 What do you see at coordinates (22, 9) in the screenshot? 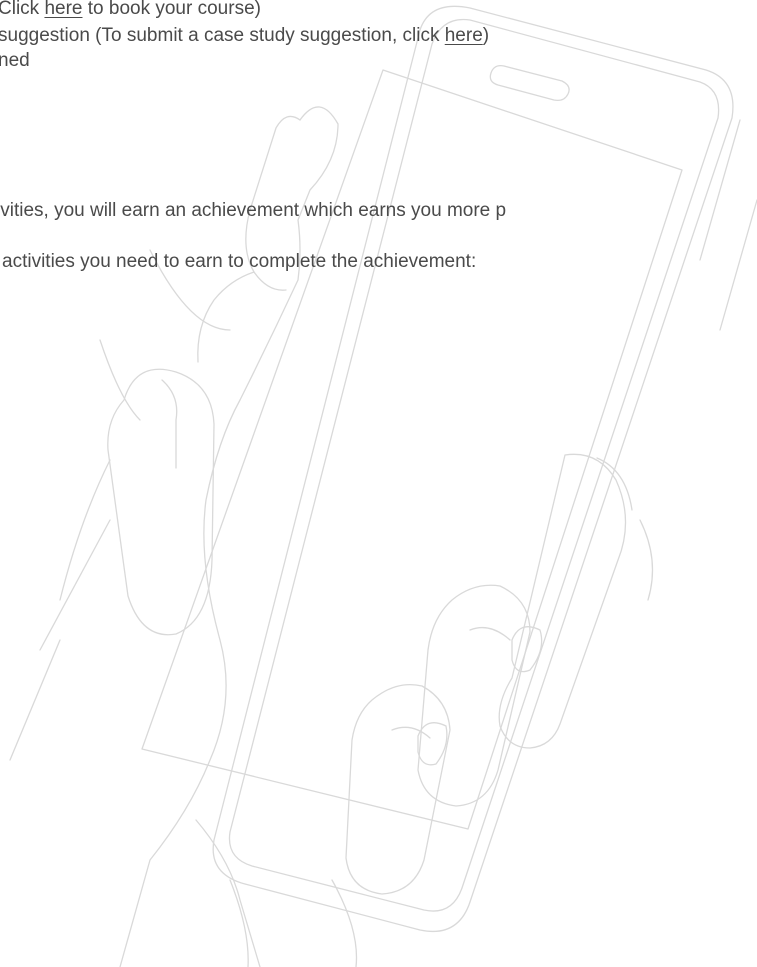
I see `booking-line-prefix: Click` at bounding box center [22, 9].